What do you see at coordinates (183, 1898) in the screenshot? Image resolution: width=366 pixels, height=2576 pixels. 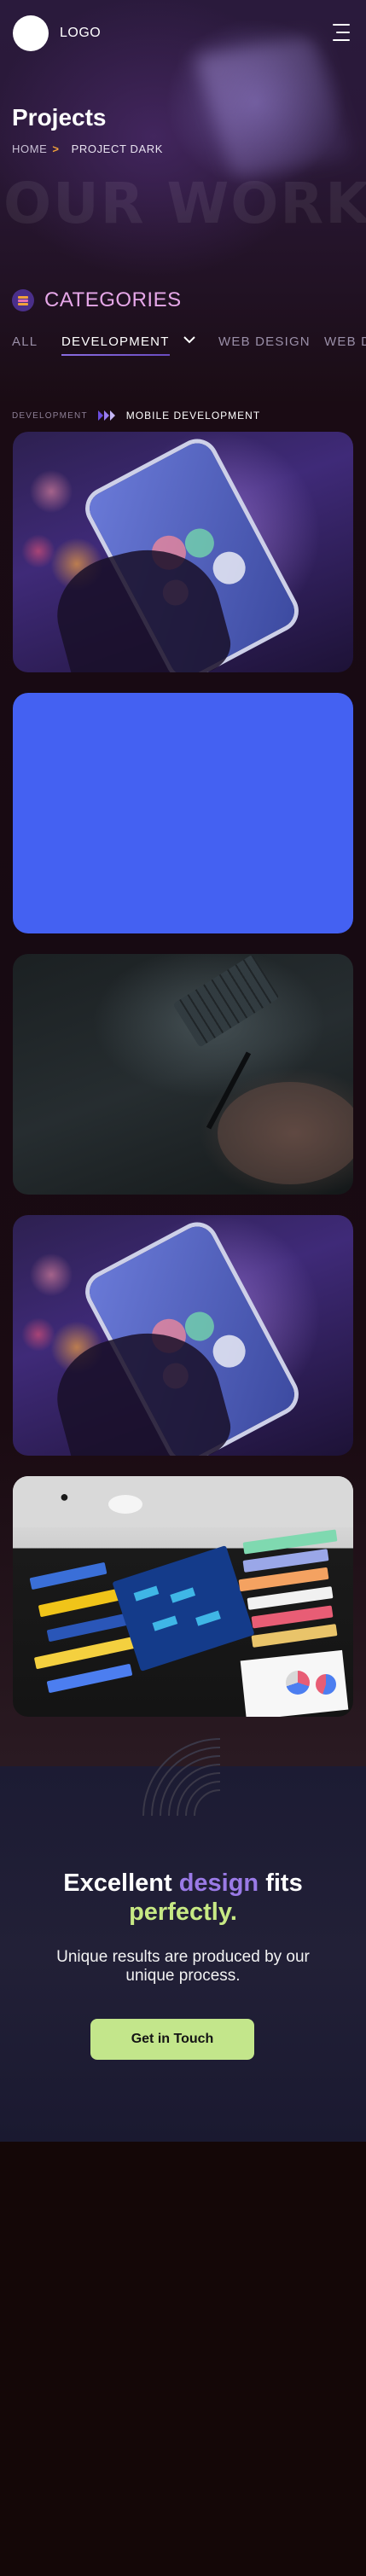 I see `cta-title: Excellent design fits perfectly.` at bounding box center [183, 1898].